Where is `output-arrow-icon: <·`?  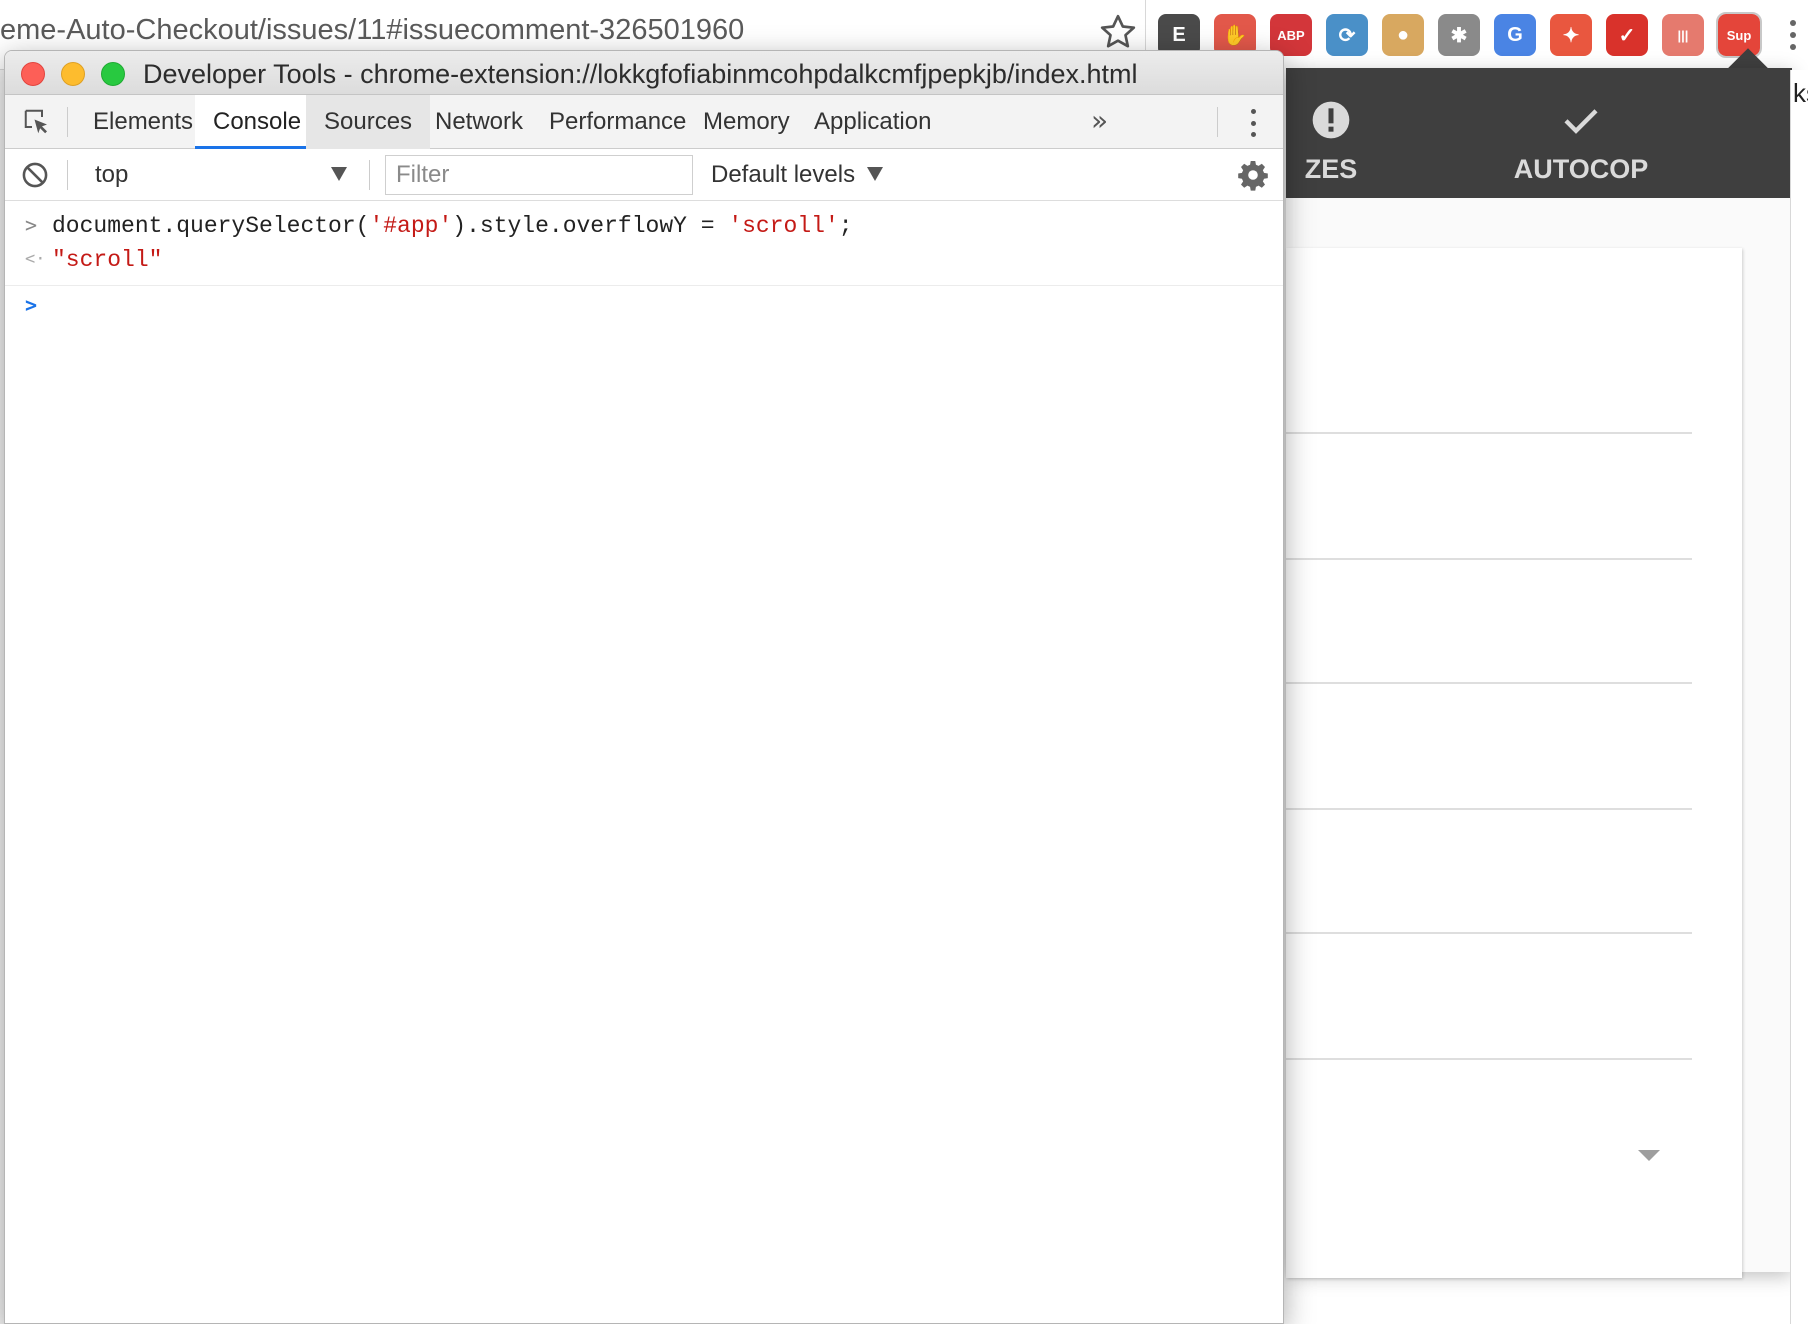
output-arrow-icon: <· is located at coordinates (35, 259).